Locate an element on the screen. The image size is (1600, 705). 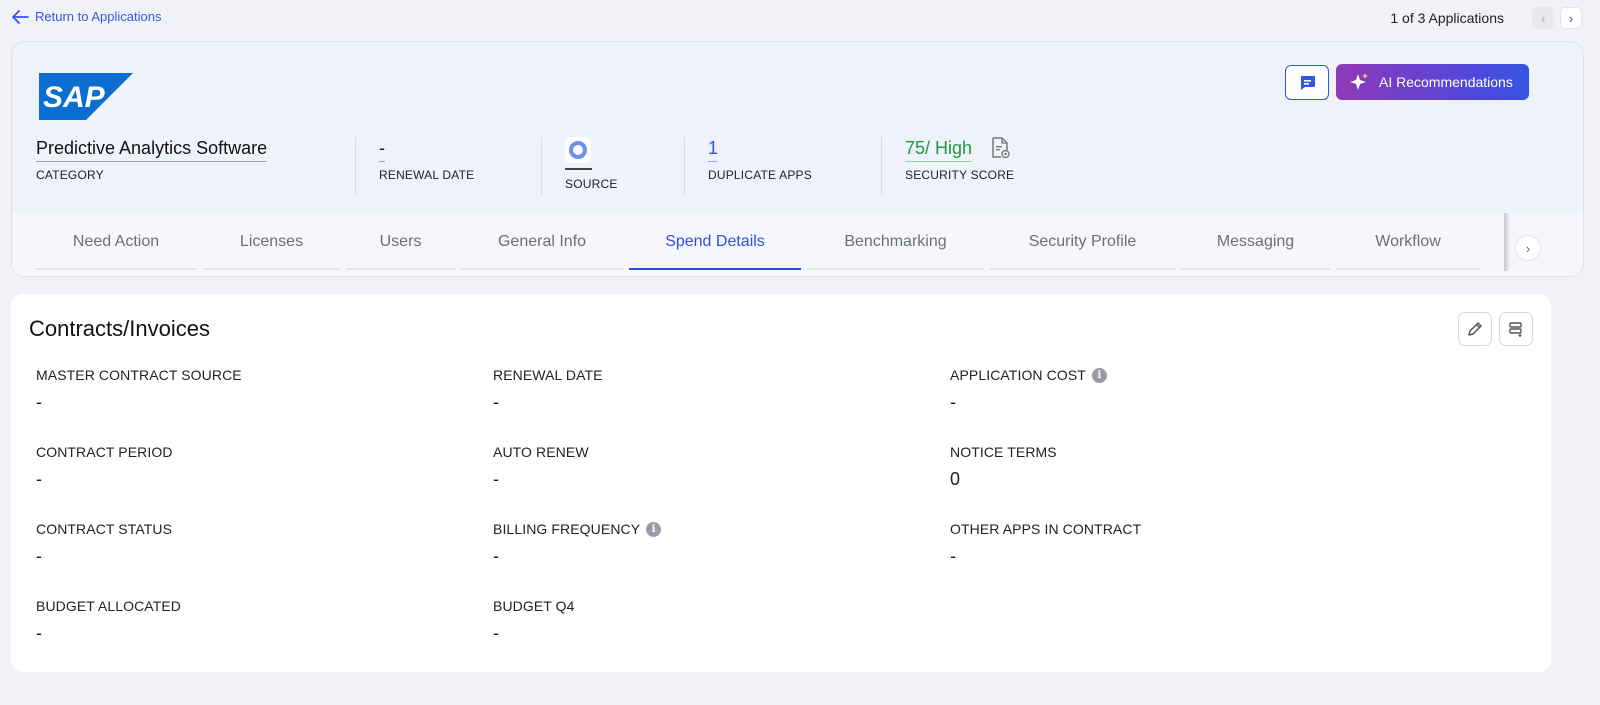
sparkle-icon is located at coordinates (1359, 81).